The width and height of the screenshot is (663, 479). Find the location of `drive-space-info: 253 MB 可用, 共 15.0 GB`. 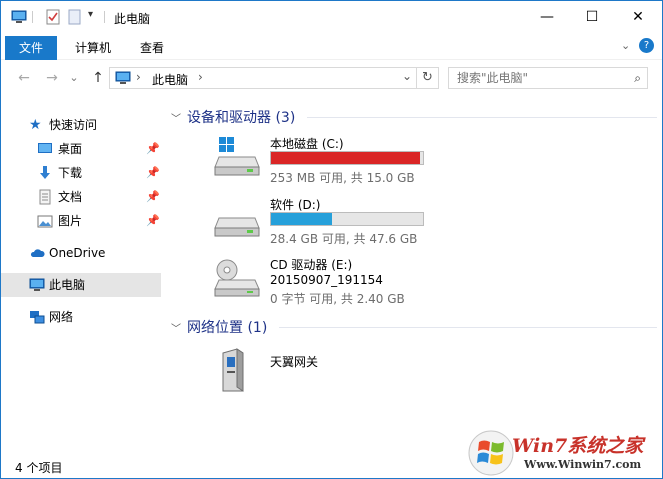

drive-space-info: 253 MB 可用, 共 15.0 GB is located at coordinates (342, 178).